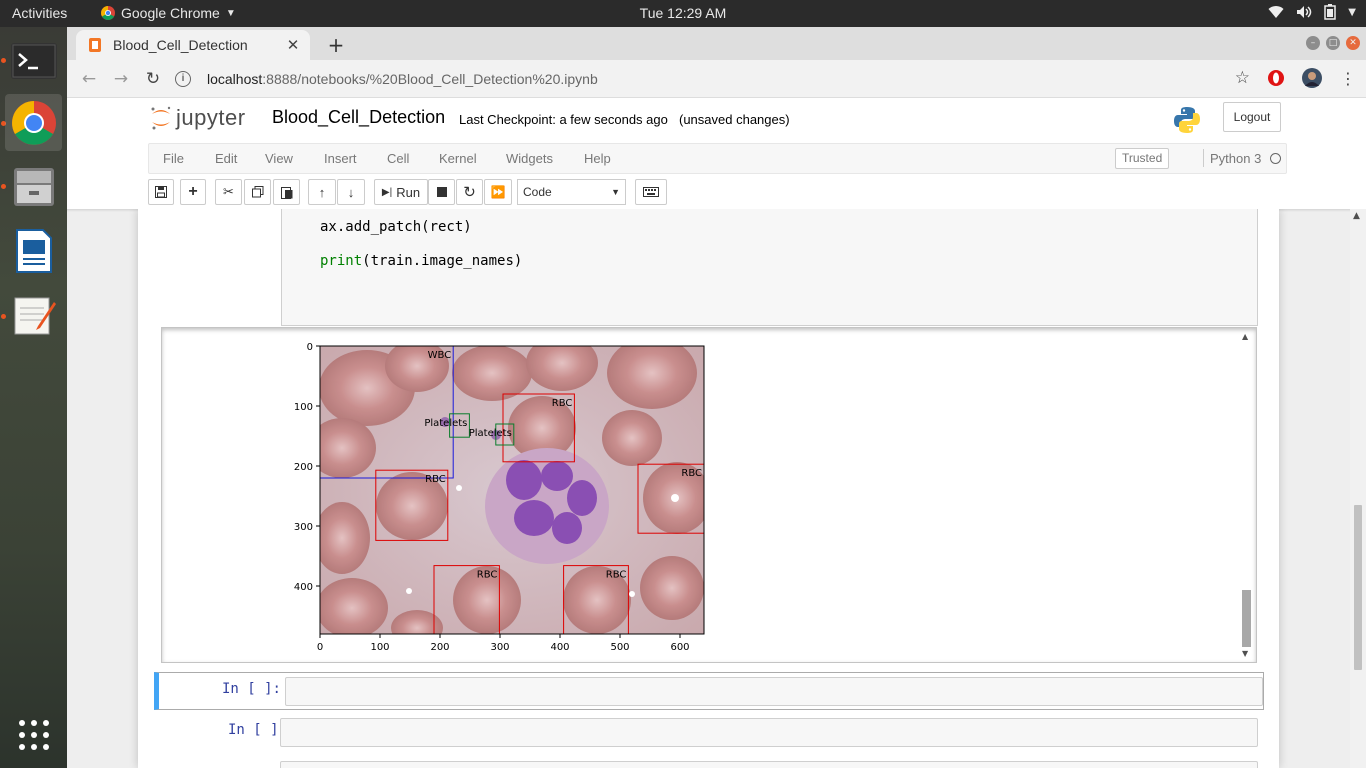 The height and width of the screenshot is (768, 1366). What do you see at coordinates (1333, 43) in the screenshot?
I see `maximize-icon: □` at bounding box center [1333, 43].